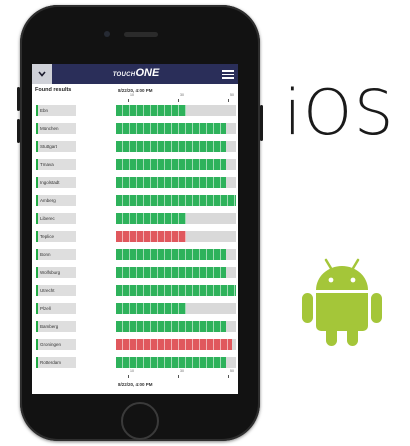  What do you see at coordinates (147, 73) in the screenshot?
I see `brand-suffix: ONE` at bounding box center [147, 73].